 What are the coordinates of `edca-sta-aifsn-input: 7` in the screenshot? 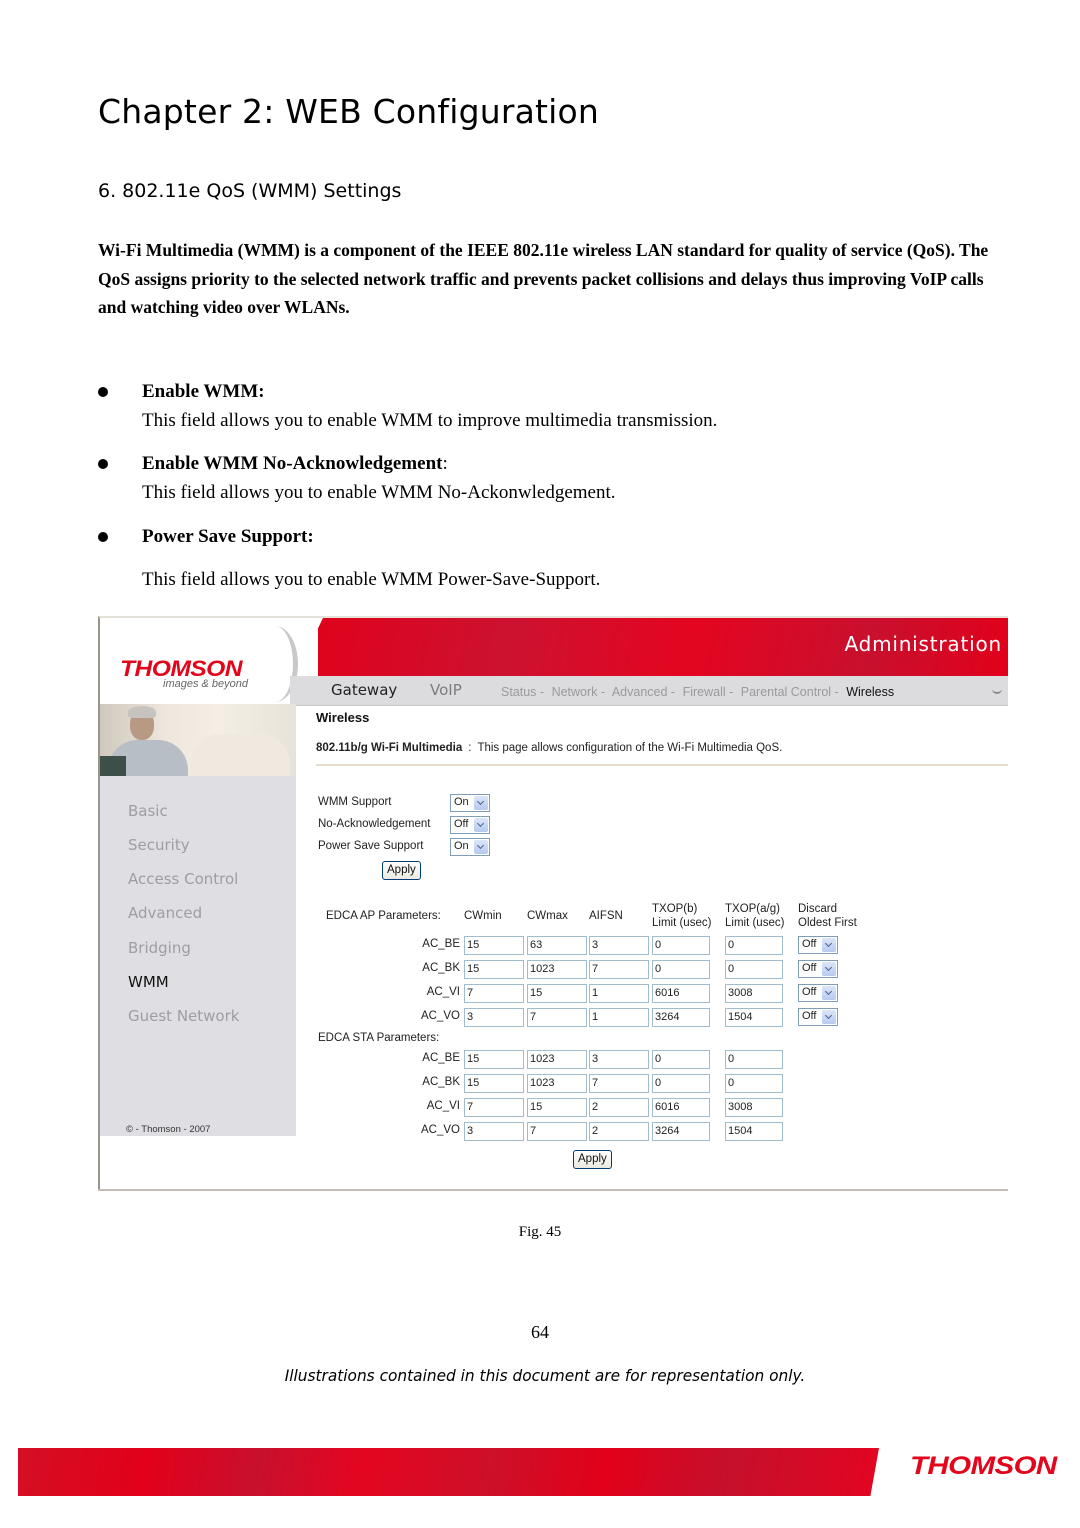 It's located at (619, 1083).